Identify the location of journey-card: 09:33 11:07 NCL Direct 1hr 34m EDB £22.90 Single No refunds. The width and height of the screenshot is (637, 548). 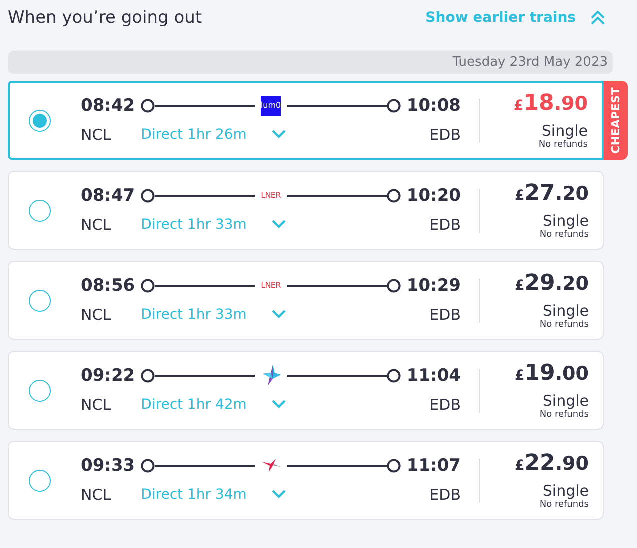
(306, 480).